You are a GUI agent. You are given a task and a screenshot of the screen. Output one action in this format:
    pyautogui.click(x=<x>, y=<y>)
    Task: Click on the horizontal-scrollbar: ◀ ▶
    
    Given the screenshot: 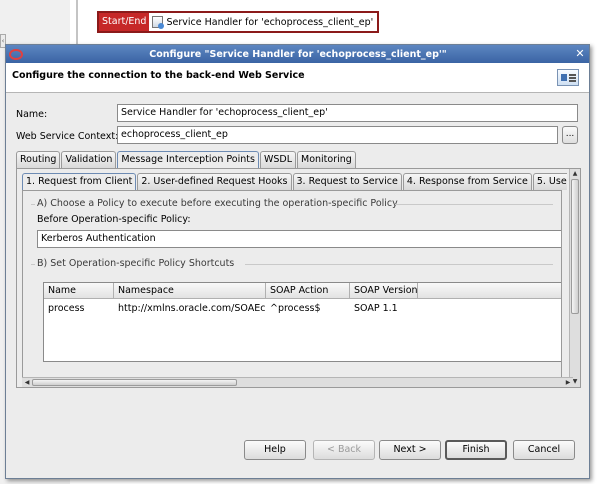 What is the action you would take?
    pyautogui.click(x=297, y=382)
    